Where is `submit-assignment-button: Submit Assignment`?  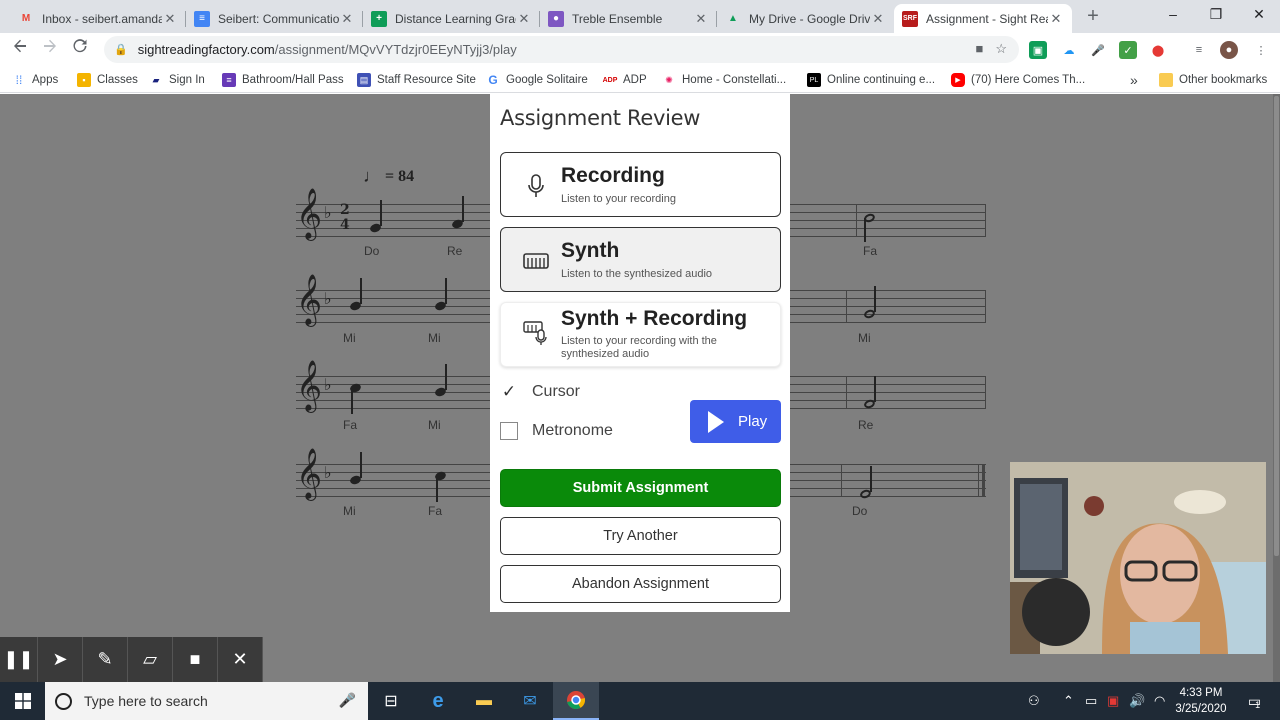 submit-assignment-button: Submit Assignment is located at coordinates (640, 488).